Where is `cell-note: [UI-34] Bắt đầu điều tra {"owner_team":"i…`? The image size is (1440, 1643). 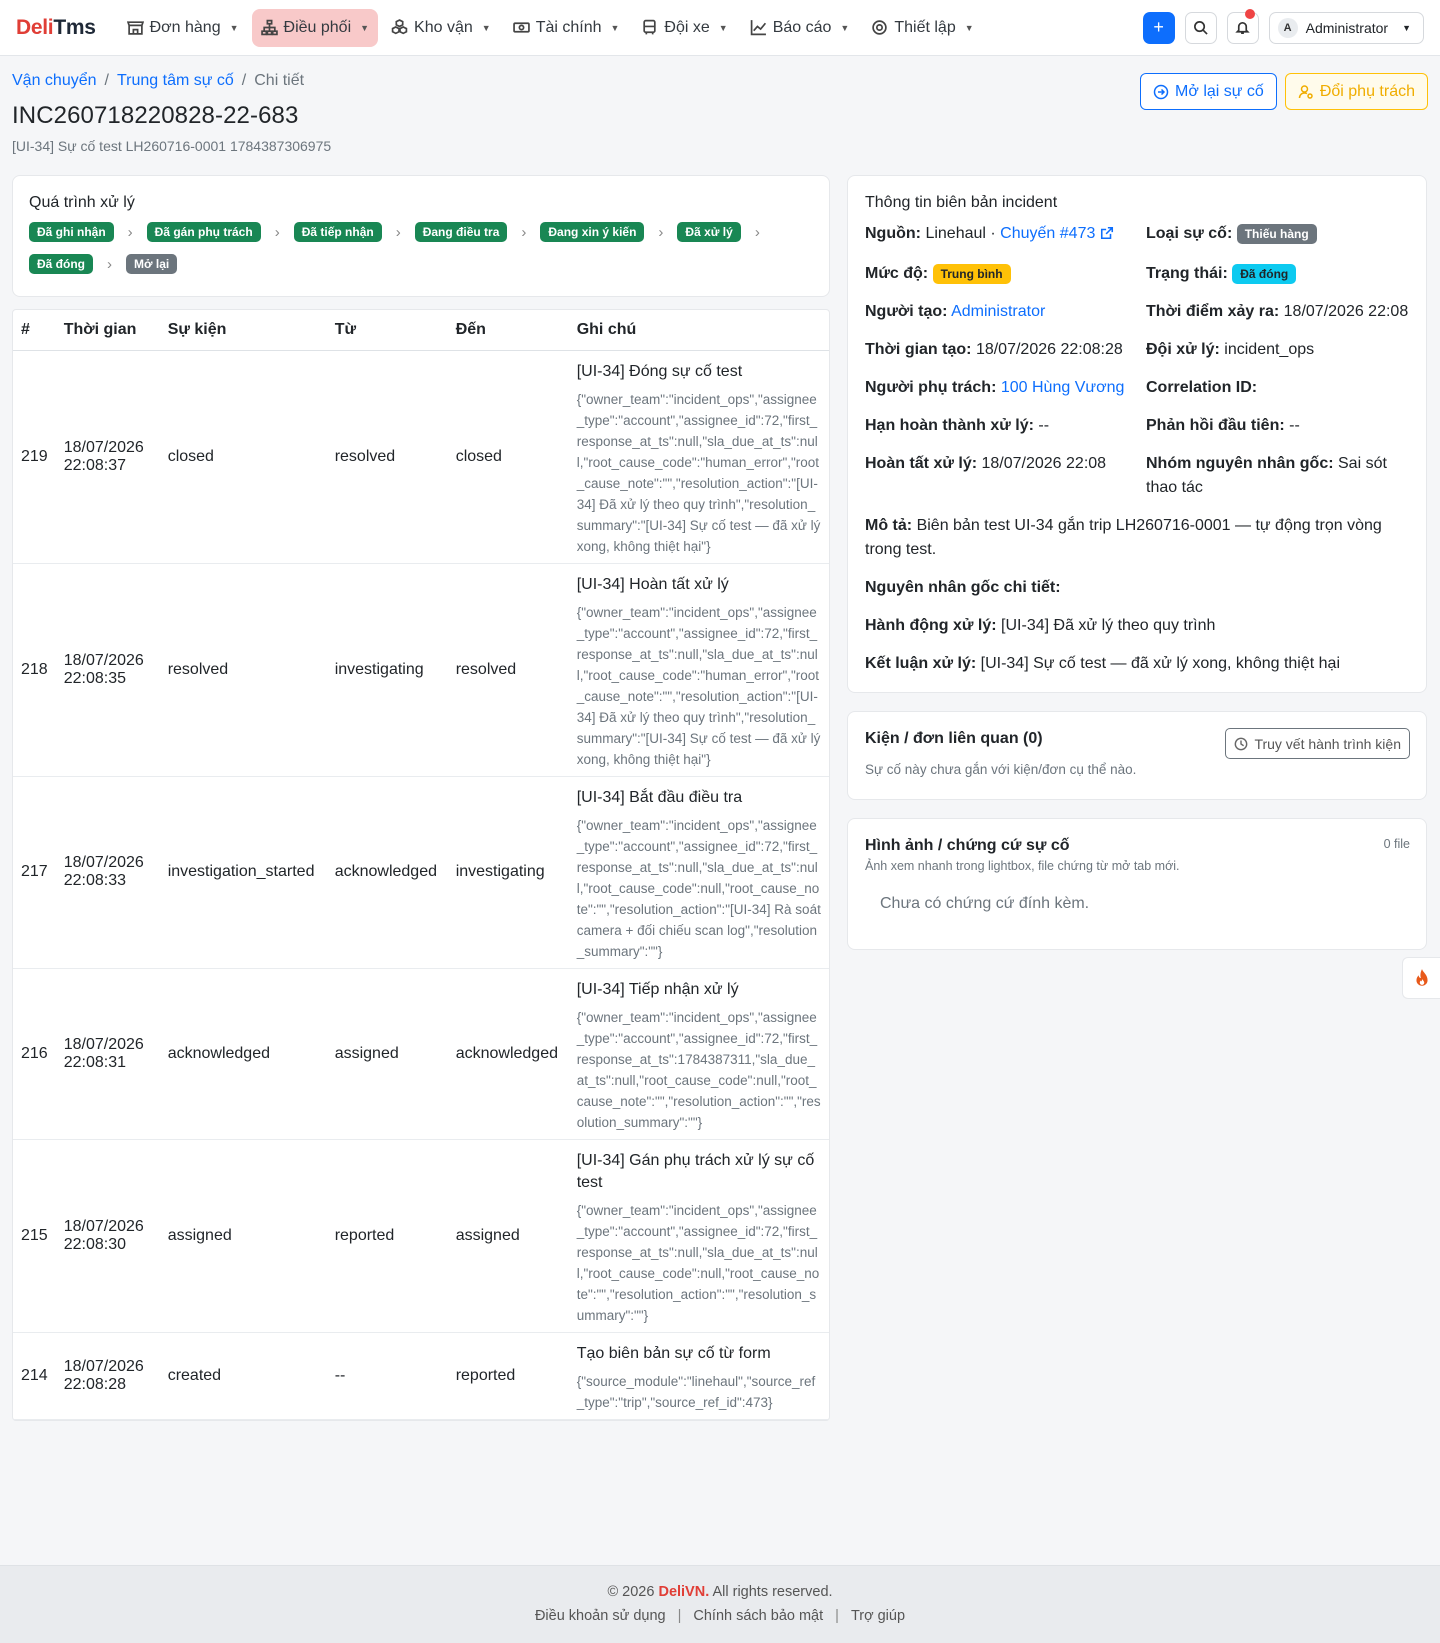
cell-note: [UI-34] Bắt đầu điều tra {"owner_team":"i… is located at coordinates (698, 872).